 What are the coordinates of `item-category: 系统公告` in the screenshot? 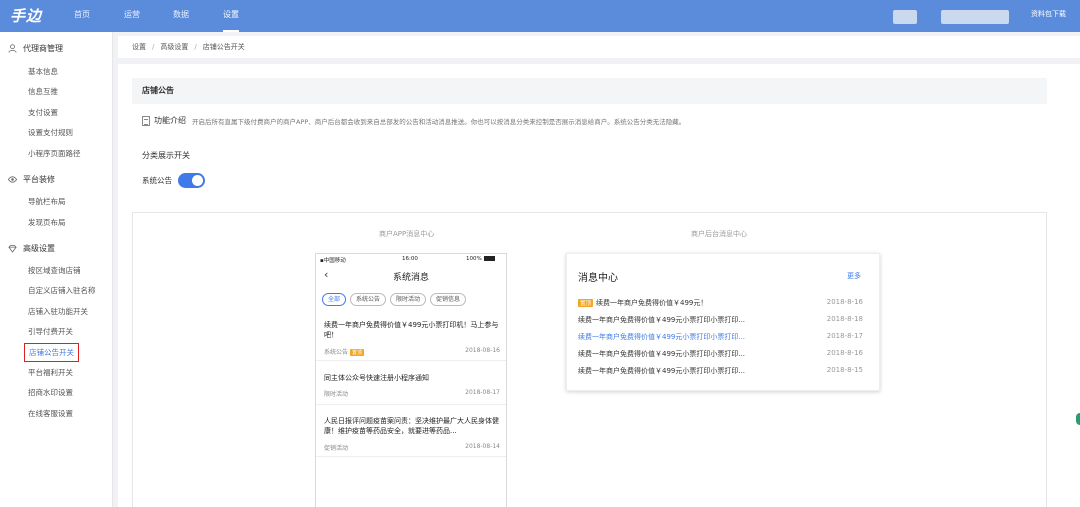 It's located at (336, 352).